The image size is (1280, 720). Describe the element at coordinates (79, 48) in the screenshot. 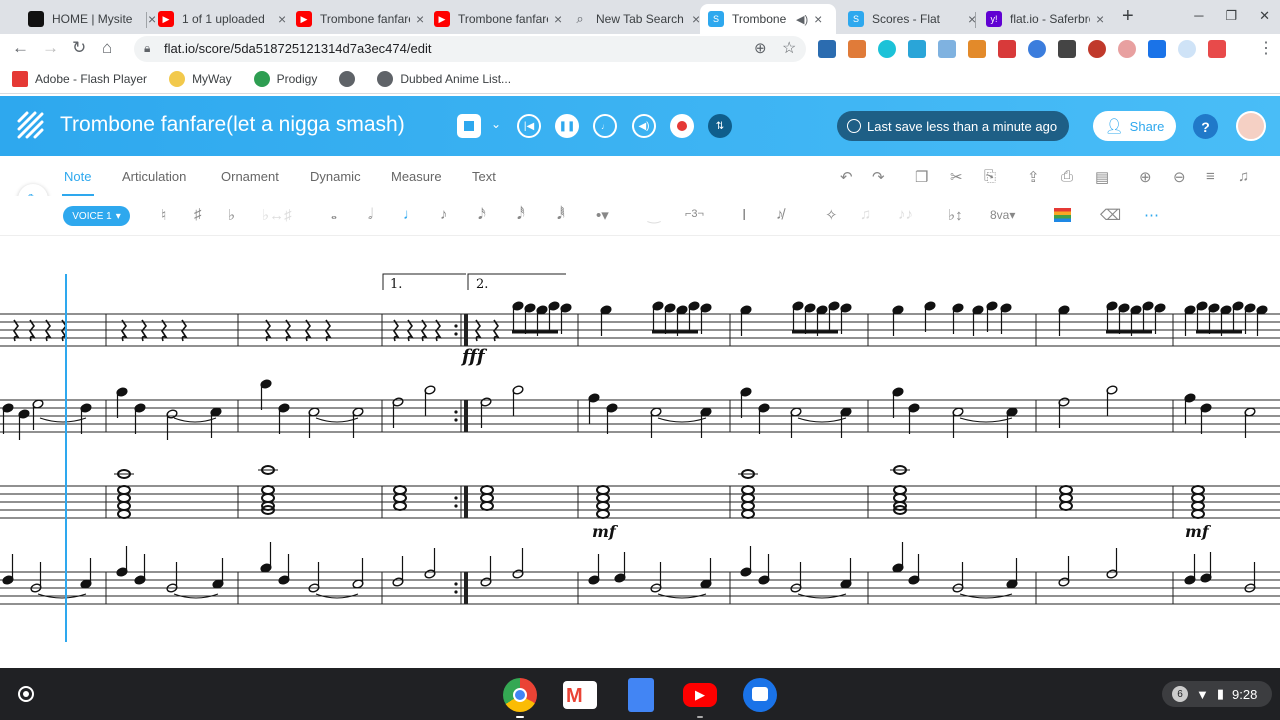

I see `reload-icon: ↻` at that location.